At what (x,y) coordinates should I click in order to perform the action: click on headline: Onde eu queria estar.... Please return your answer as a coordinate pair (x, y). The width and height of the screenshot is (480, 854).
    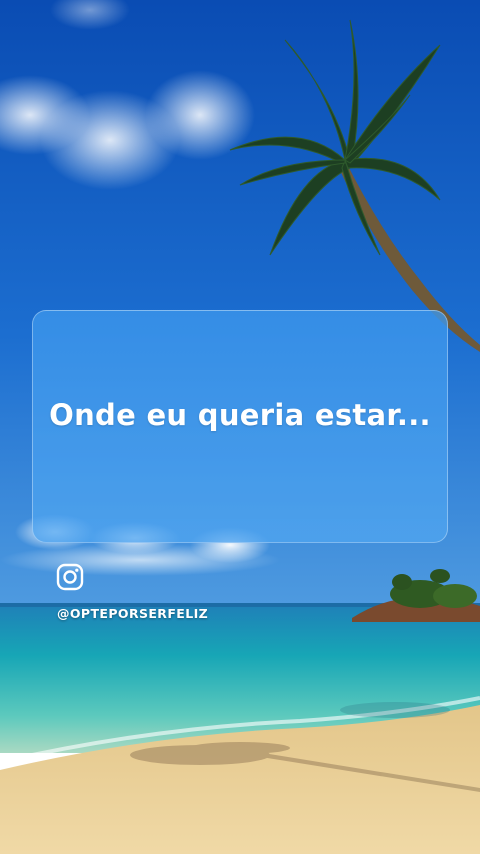
    Looking at the image, I should click on (240, 414).